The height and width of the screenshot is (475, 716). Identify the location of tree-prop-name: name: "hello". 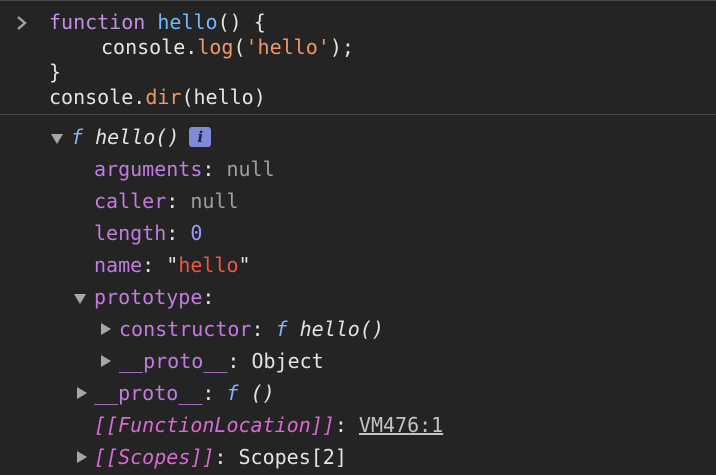
(172, 265).